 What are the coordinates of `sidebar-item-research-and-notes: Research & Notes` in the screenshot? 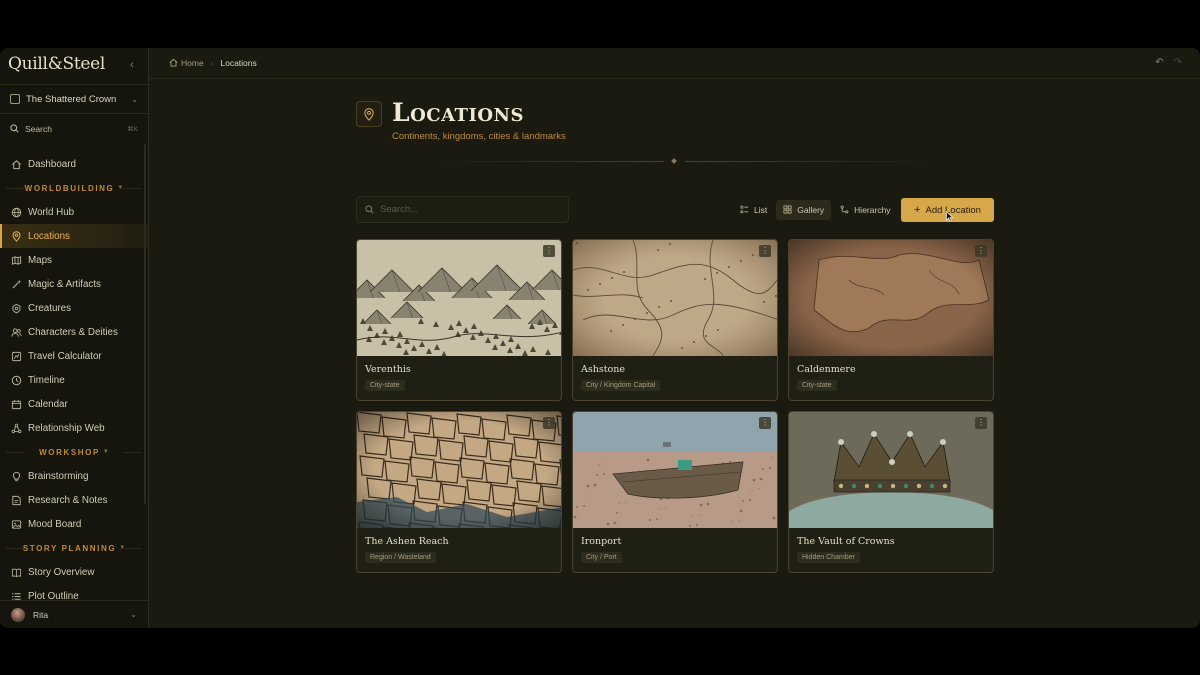 It's located at (74, 500).